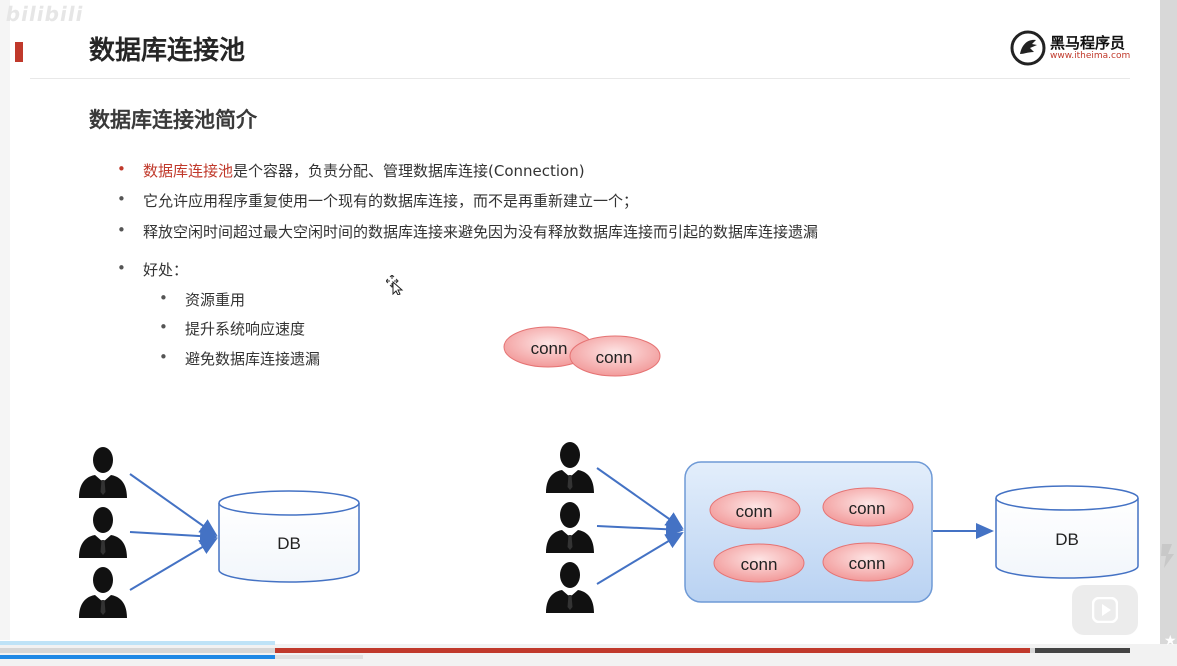 The width and height of the screenshot is (1177, 666). What do you see at coordinates (1082, 650) in the screenshot?
I see `progress-dark-segment` at bounding box center [1082, 650].